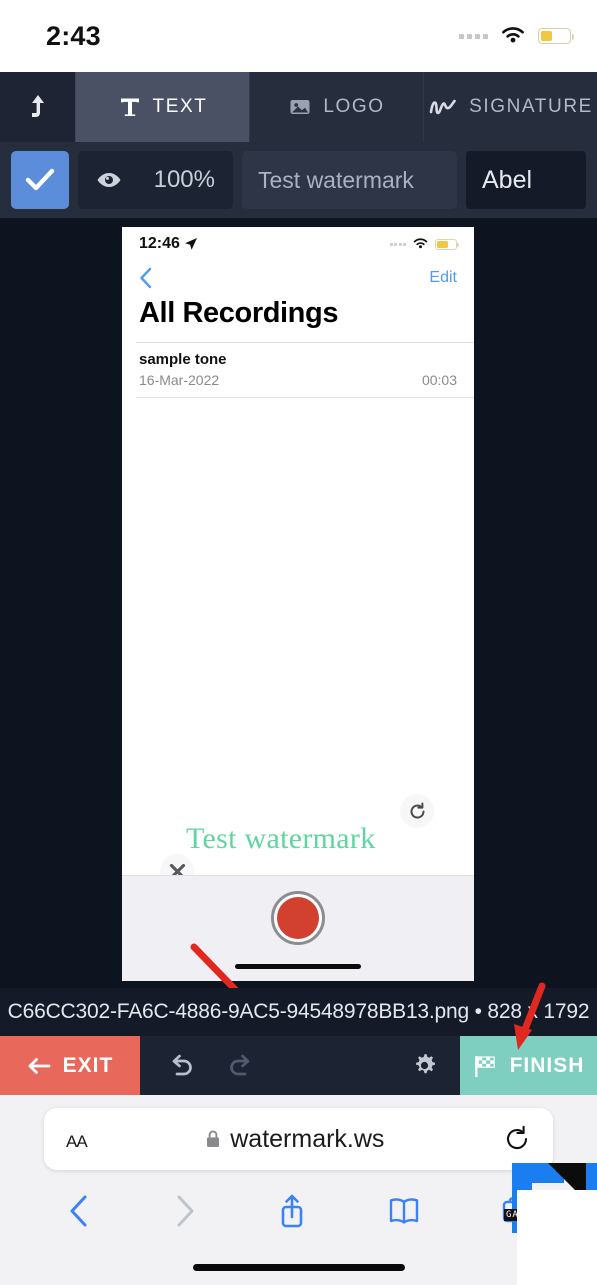 This screenshot has height=1285, width=597. Describe the element at coordinates (298, 1190) in the screenshot. I see `safari-browser-chrome: AA watermark.ws GAD` at that location.